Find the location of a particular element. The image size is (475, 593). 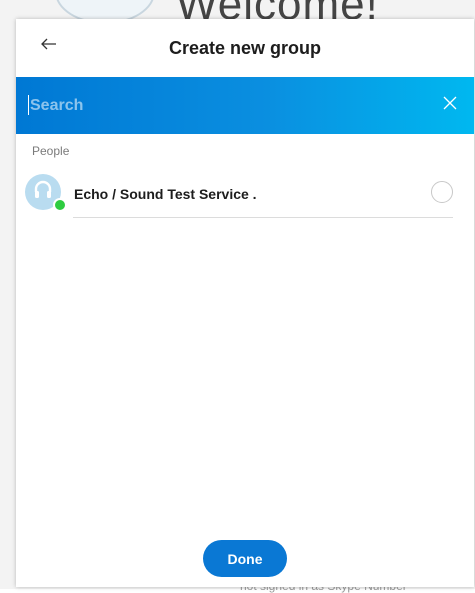

contact-row: Echo / Sound Test Service . is located at coordinates (245, 194).